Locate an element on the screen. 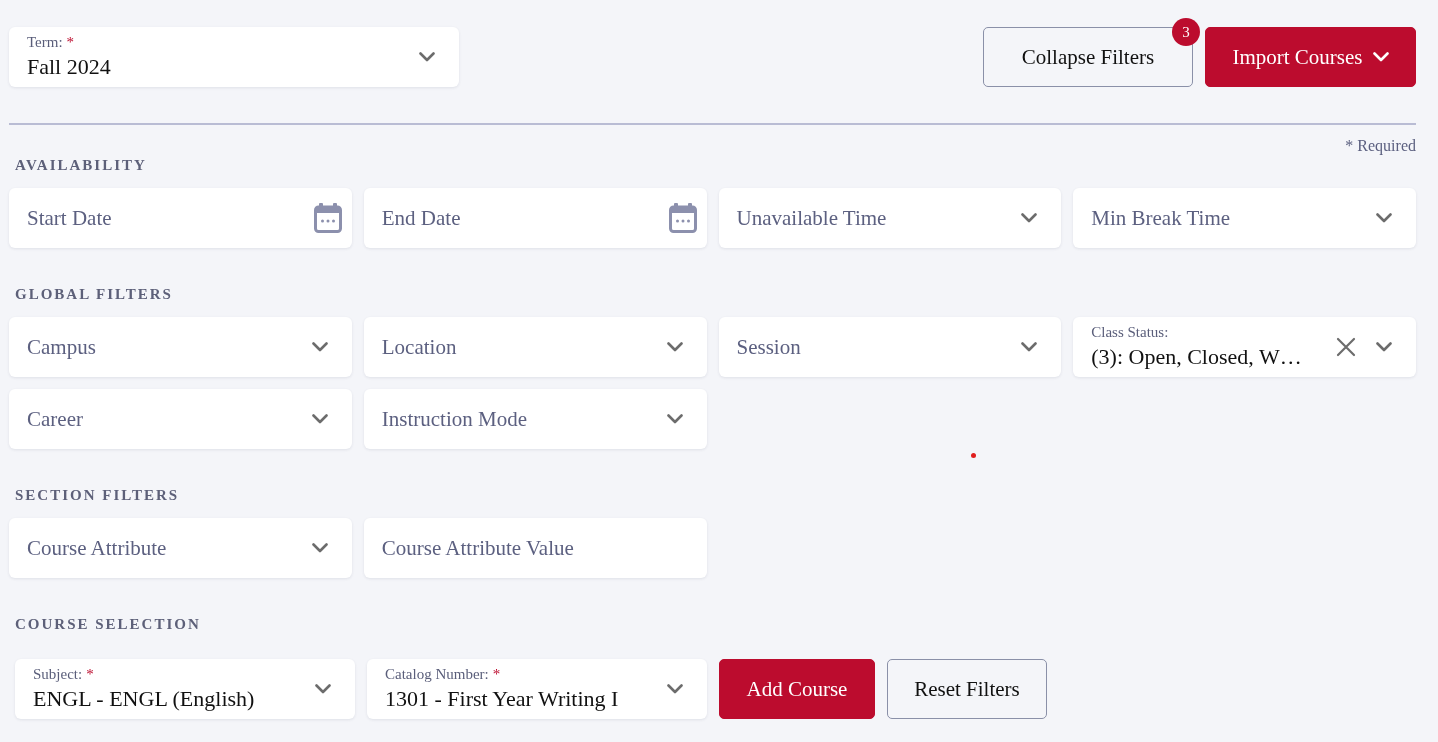  dropdown: Term: * Fall 2024 is located at coordinates (234, 57).